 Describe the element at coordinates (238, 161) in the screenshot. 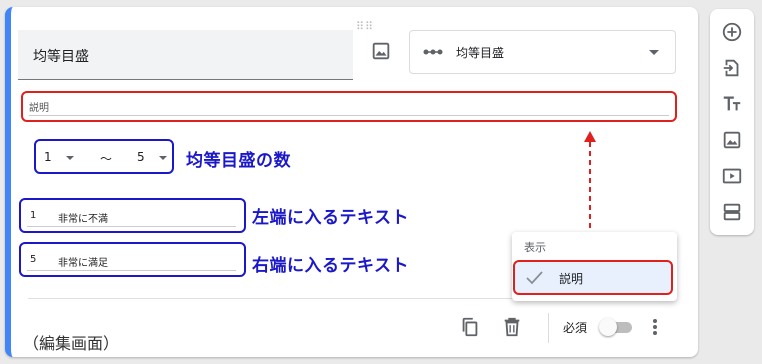

I see `annotation-scale-count: 均等目盛の数` at that location.